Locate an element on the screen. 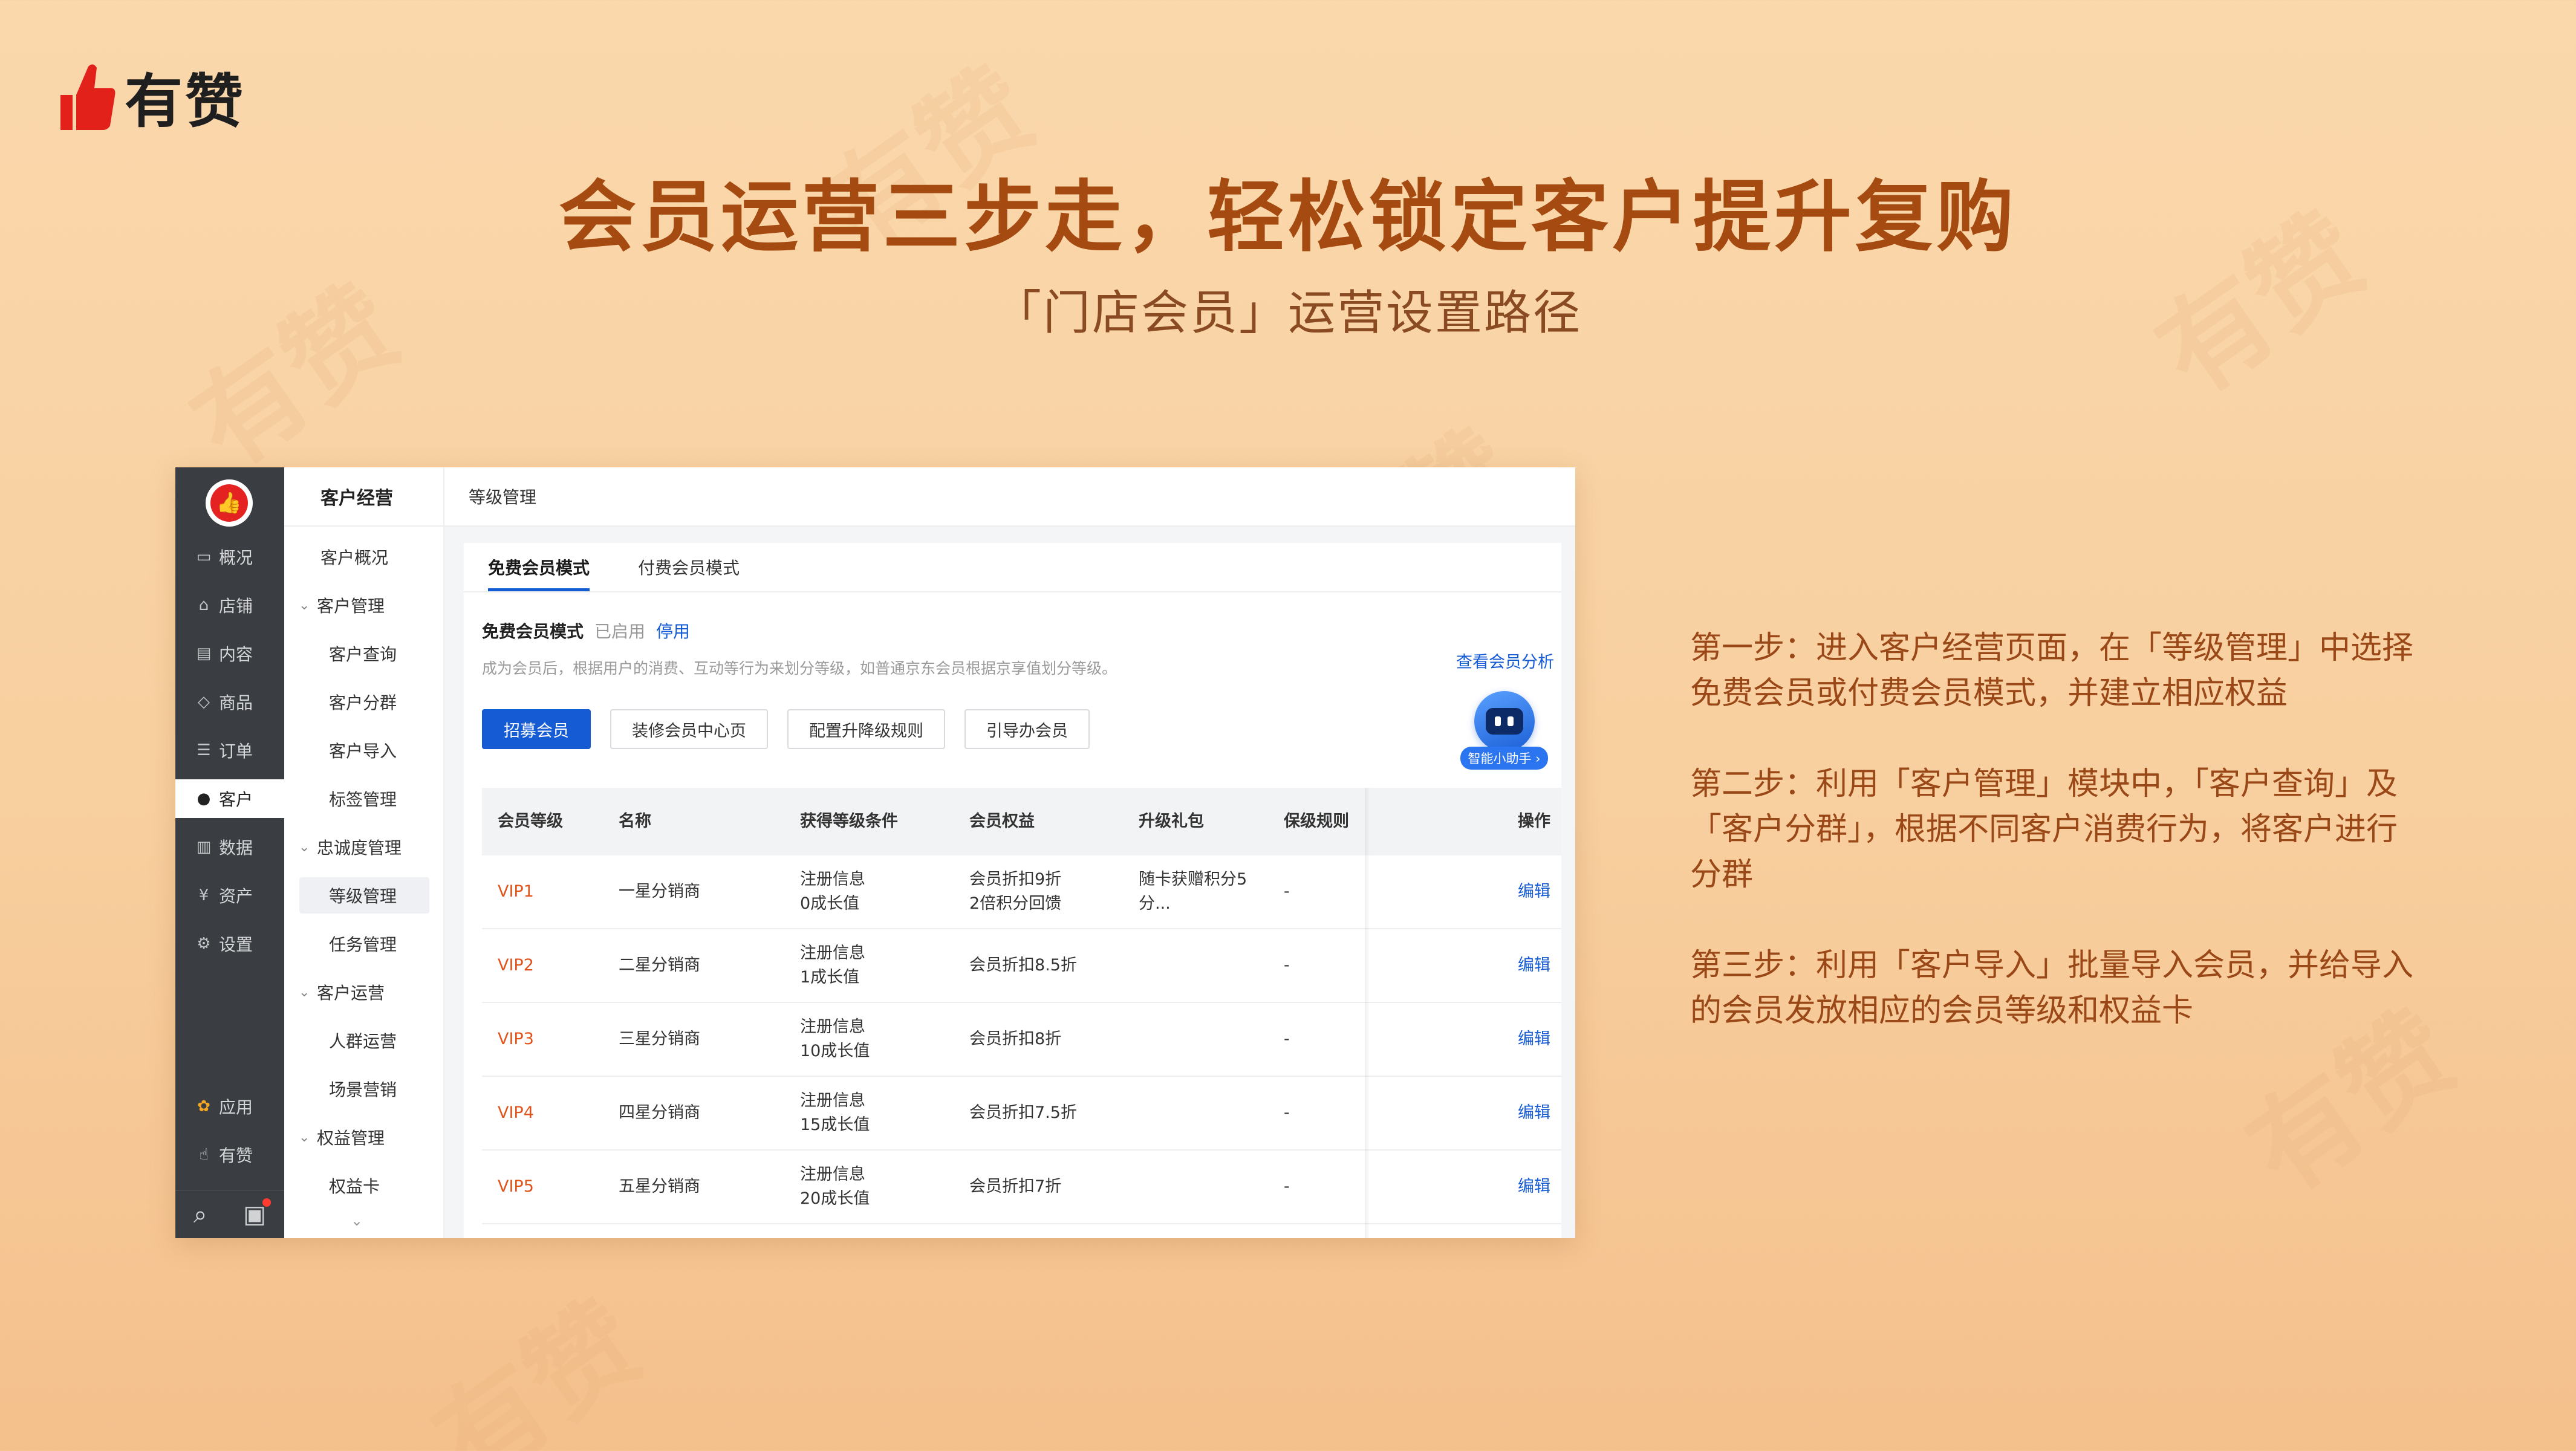  store-icon: ⌂ is located at coordinates (203, 605).